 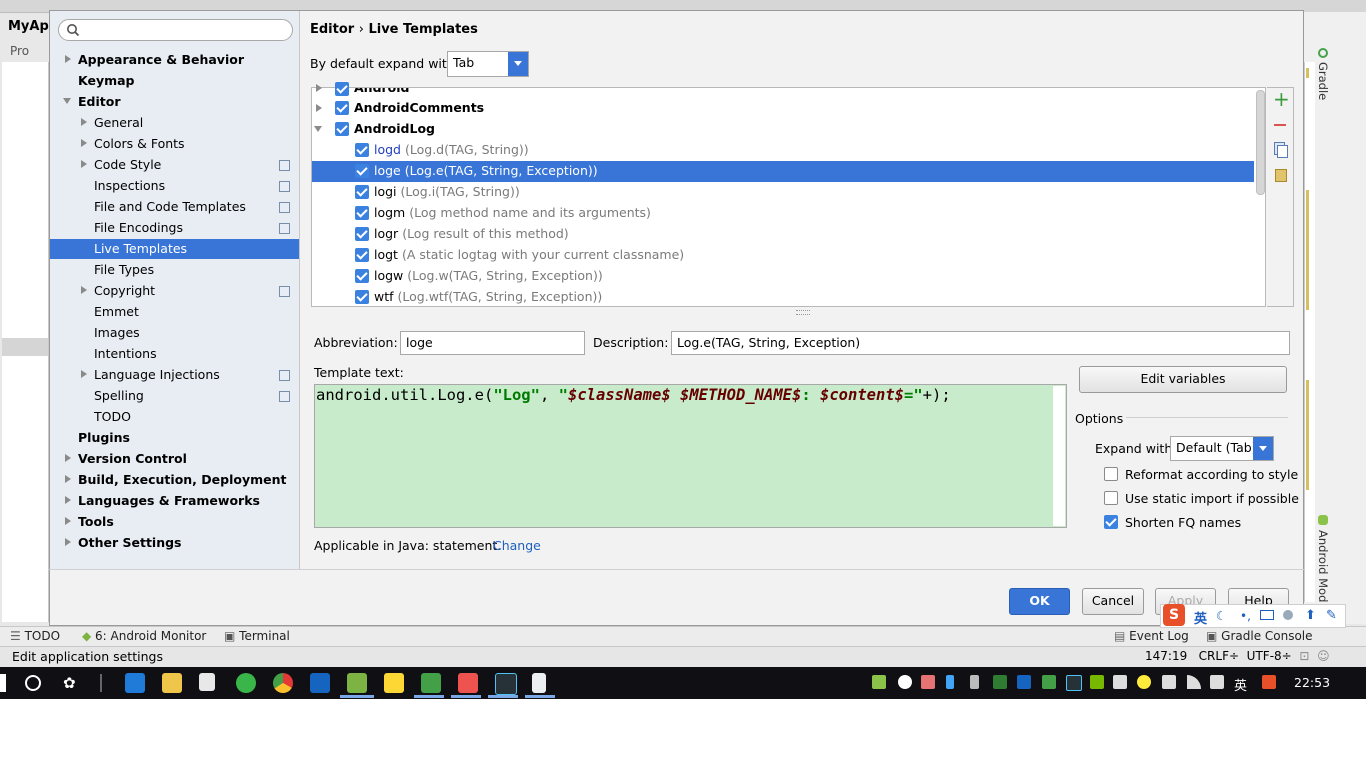 I want to click on remove-icon, so click(x=1280, y=125).